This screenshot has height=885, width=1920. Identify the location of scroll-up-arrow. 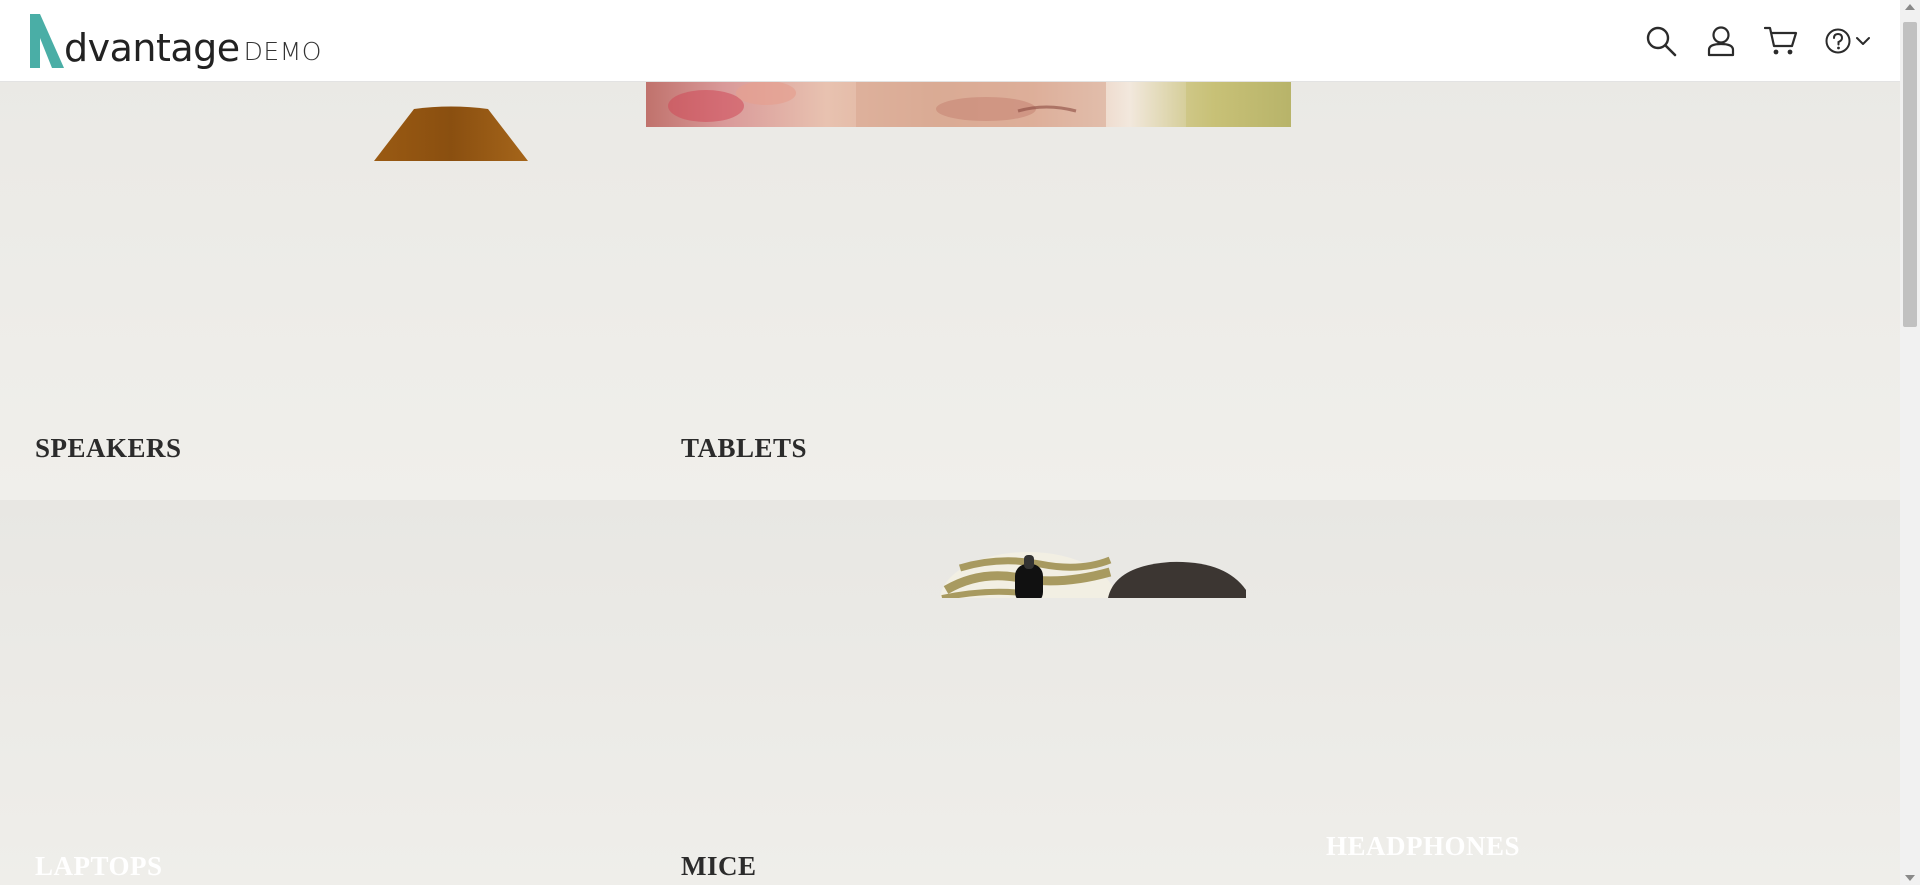
(1910, 7).